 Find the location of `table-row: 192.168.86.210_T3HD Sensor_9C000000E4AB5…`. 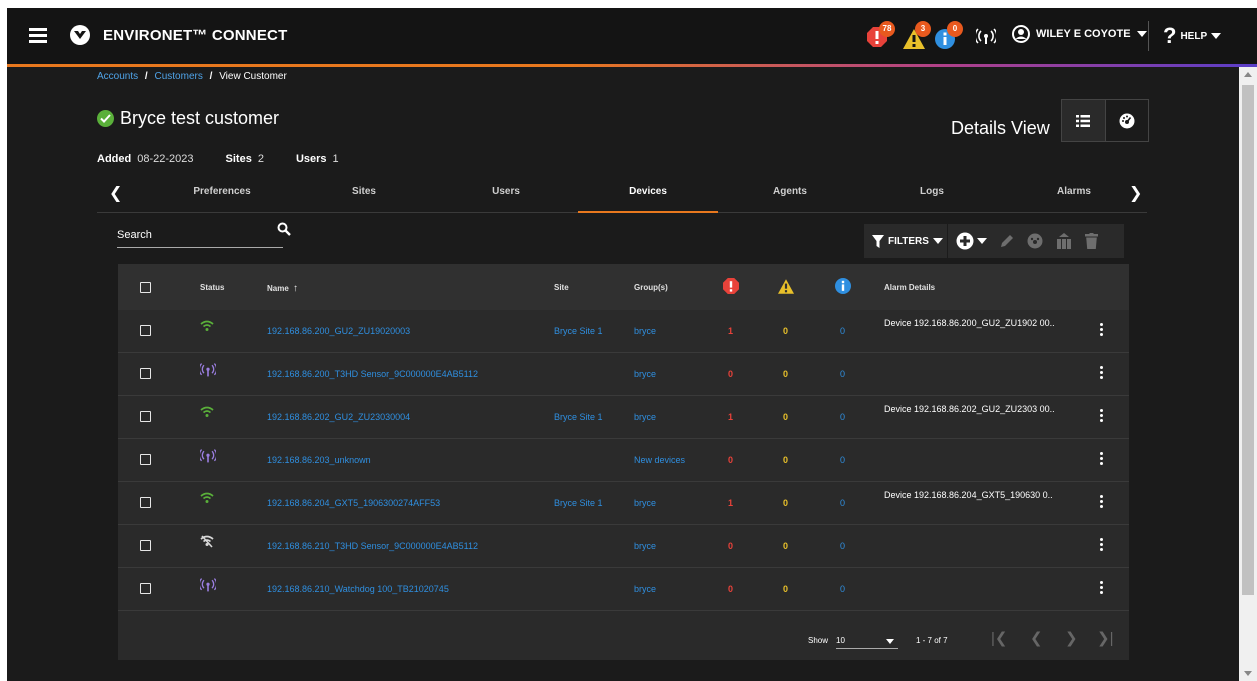

table-row: 192.168.86.210_T3HD Sensor_9C000000E4AB5… is located at coordinates (623, 546).